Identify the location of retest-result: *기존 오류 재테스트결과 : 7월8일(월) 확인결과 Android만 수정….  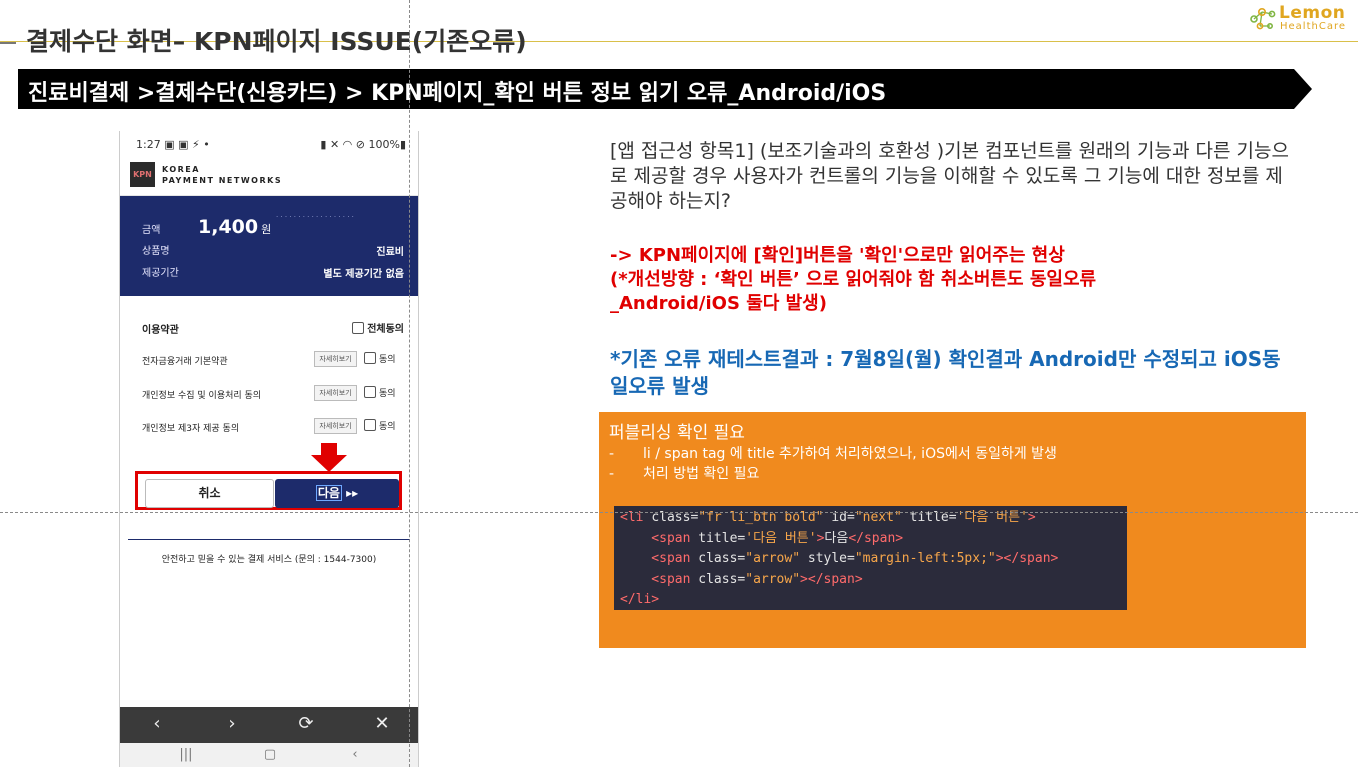
(945, 372).